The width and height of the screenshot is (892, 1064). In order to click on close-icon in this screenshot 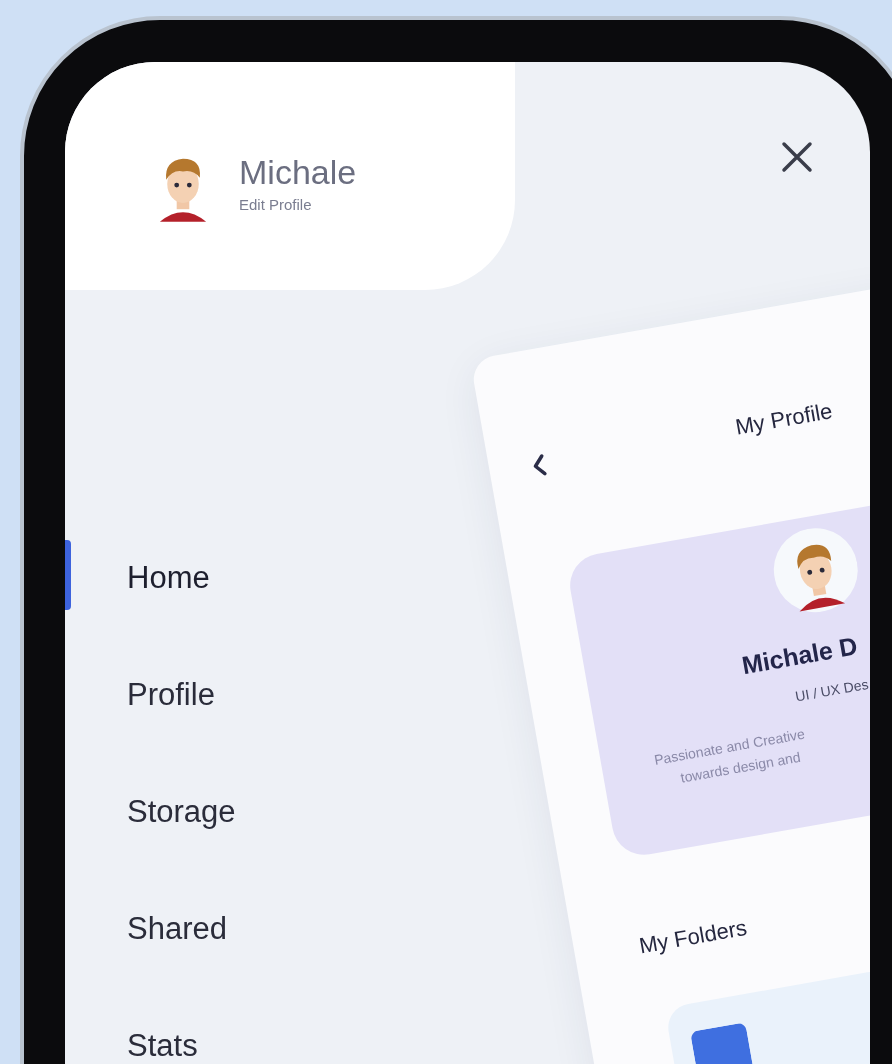, I will do `click(797, 157)`.